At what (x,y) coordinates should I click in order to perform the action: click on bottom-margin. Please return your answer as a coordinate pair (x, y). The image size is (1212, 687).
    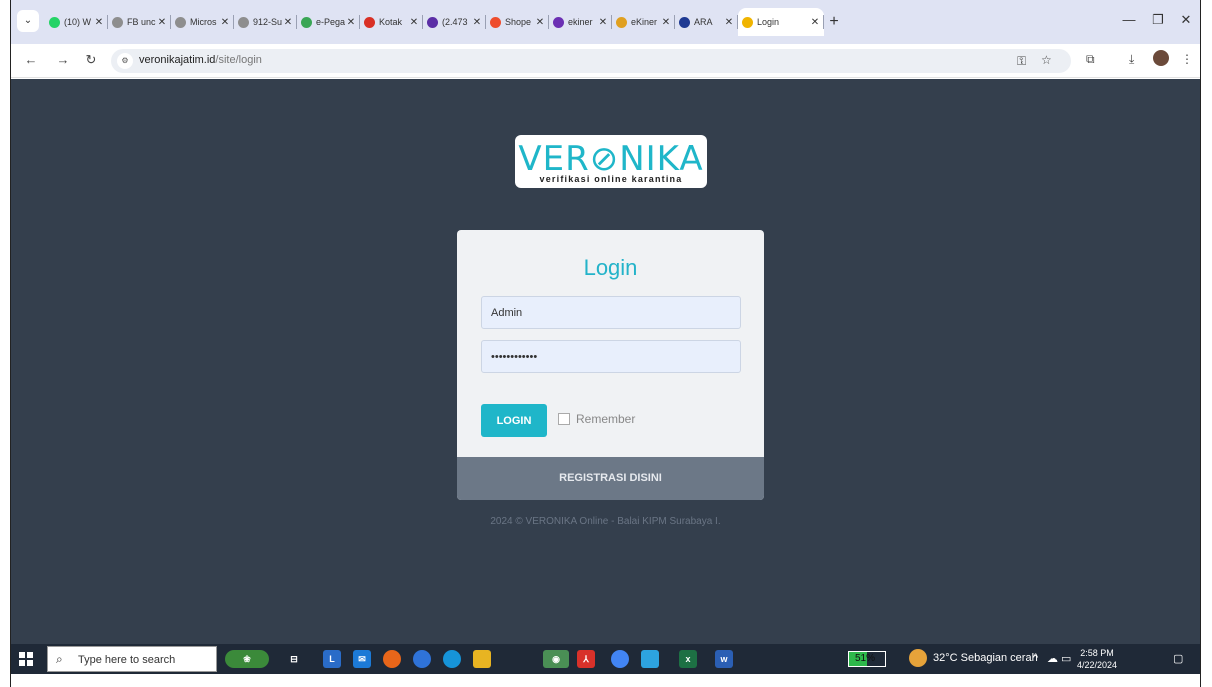
    Looking at the image, I should click on (605, 680).